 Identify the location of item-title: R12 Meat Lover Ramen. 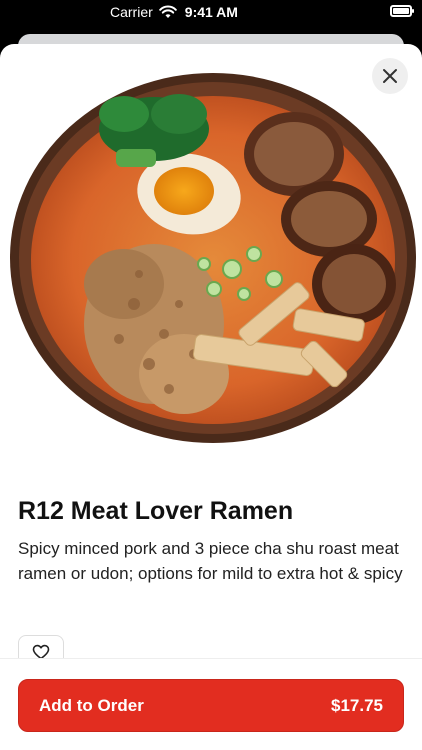
(156, 511).